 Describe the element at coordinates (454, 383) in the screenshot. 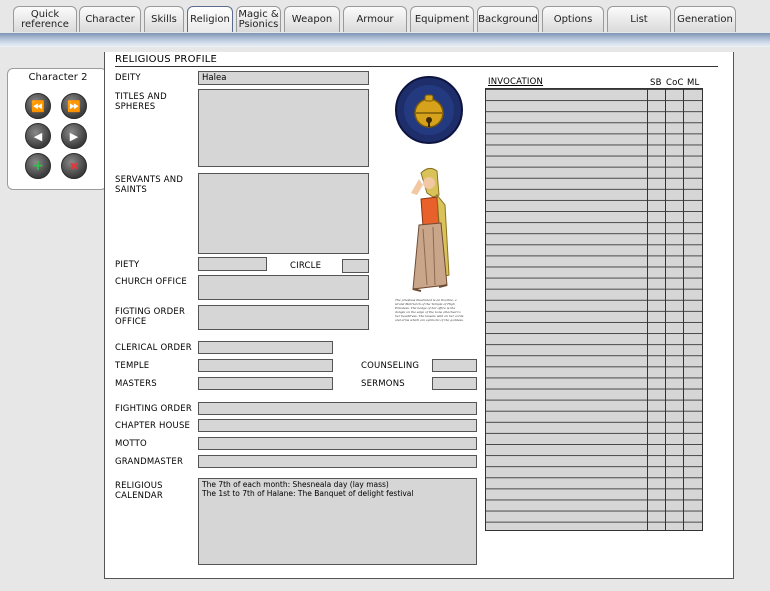

I see `sermons-field` at that location.